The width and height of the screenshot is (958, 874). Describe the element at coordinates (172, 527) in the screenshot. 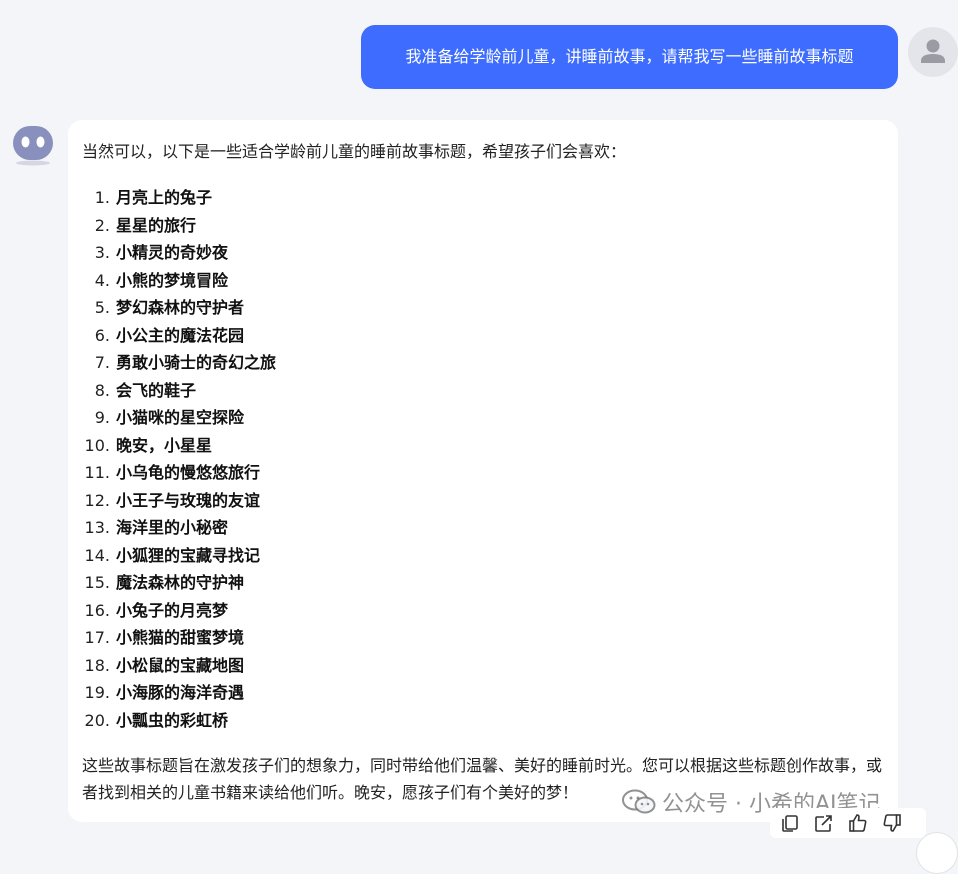

I see `list-item-title: 海洋里的小秘密` at that location.